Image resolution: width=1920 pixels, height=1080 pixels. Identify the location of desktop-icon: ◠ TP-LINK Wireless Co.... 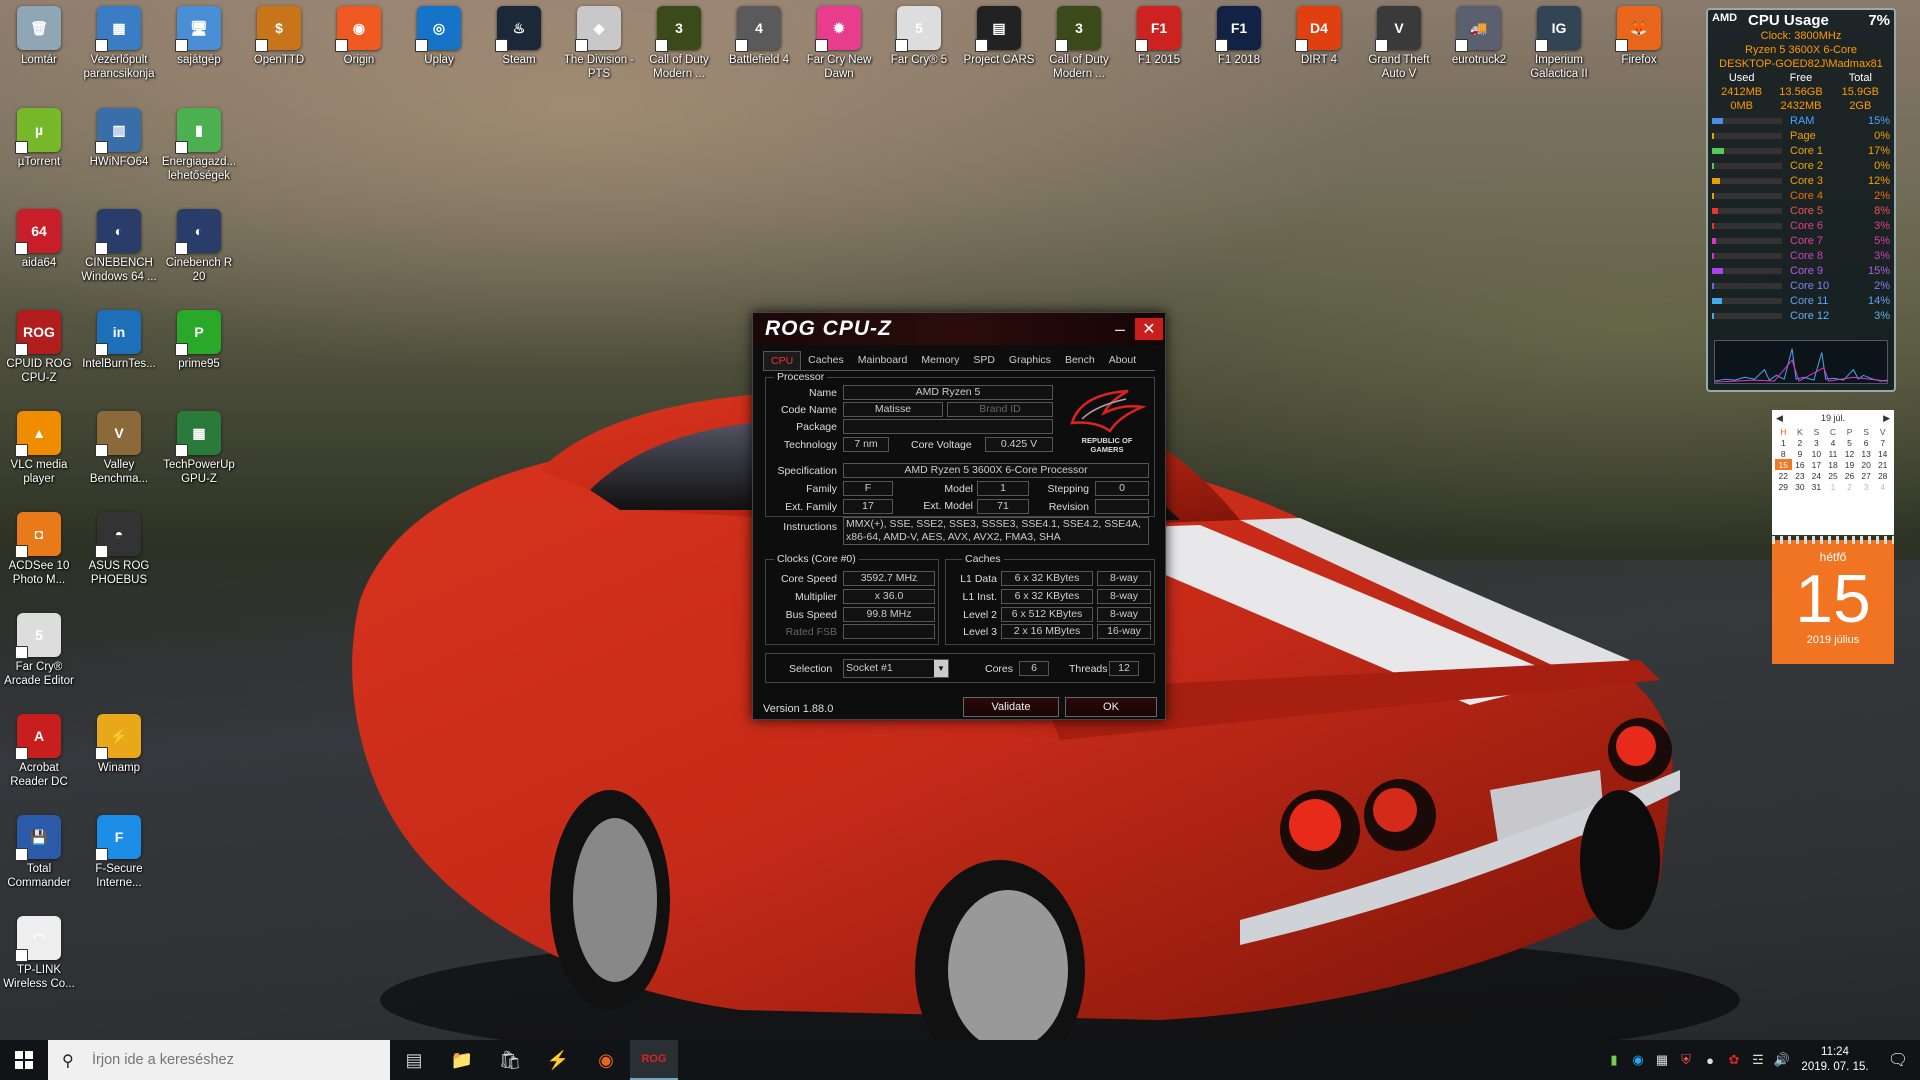
(39, 953).